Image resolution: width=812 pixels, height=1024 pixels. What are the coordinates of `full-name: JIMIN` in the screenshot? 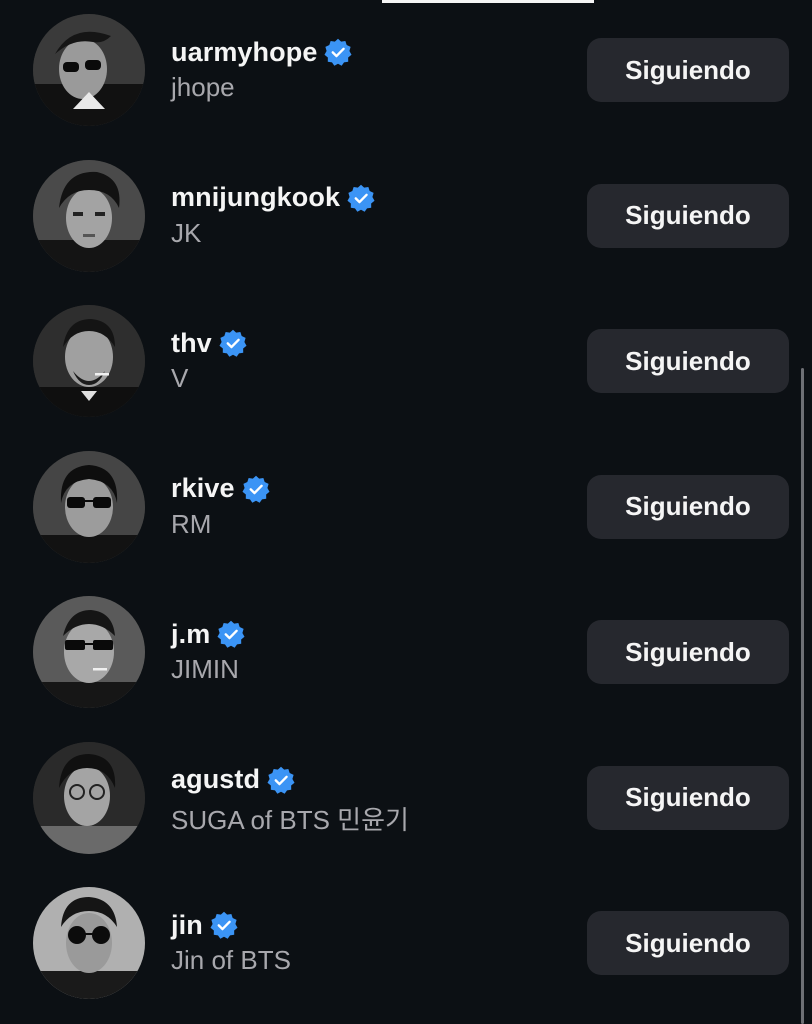 It's located at (205, 669).